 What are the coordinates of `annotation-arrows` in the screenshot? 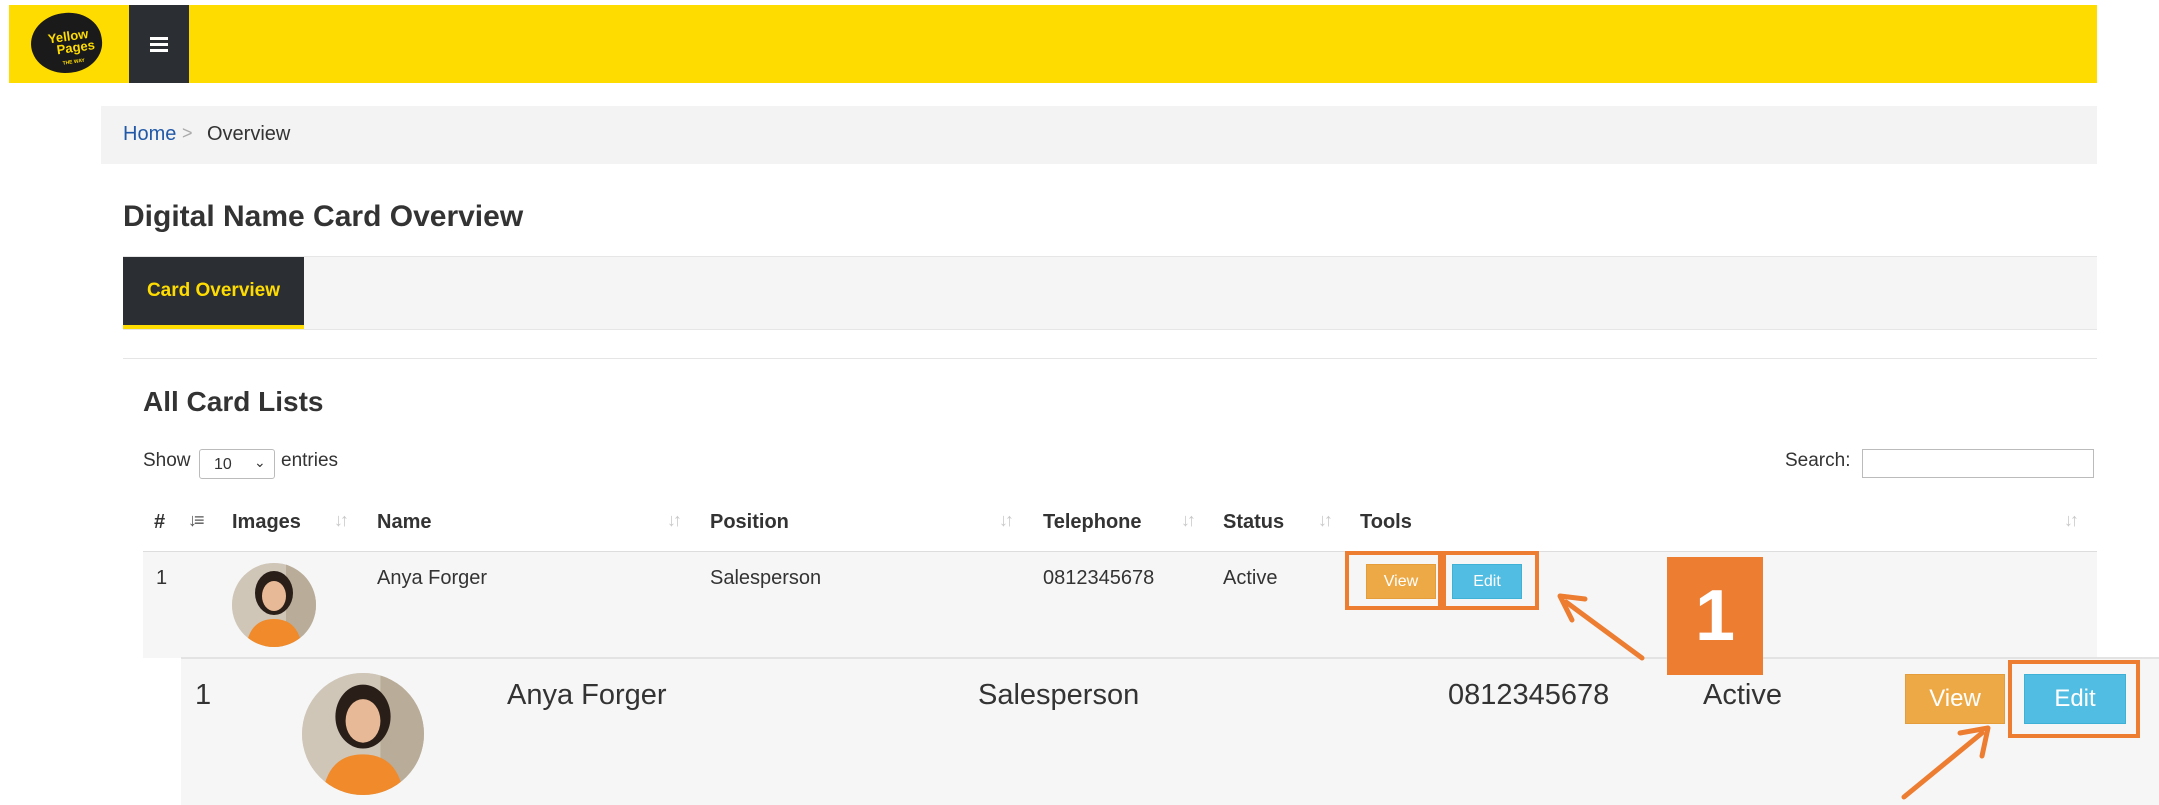 It's located at (1774, 696).